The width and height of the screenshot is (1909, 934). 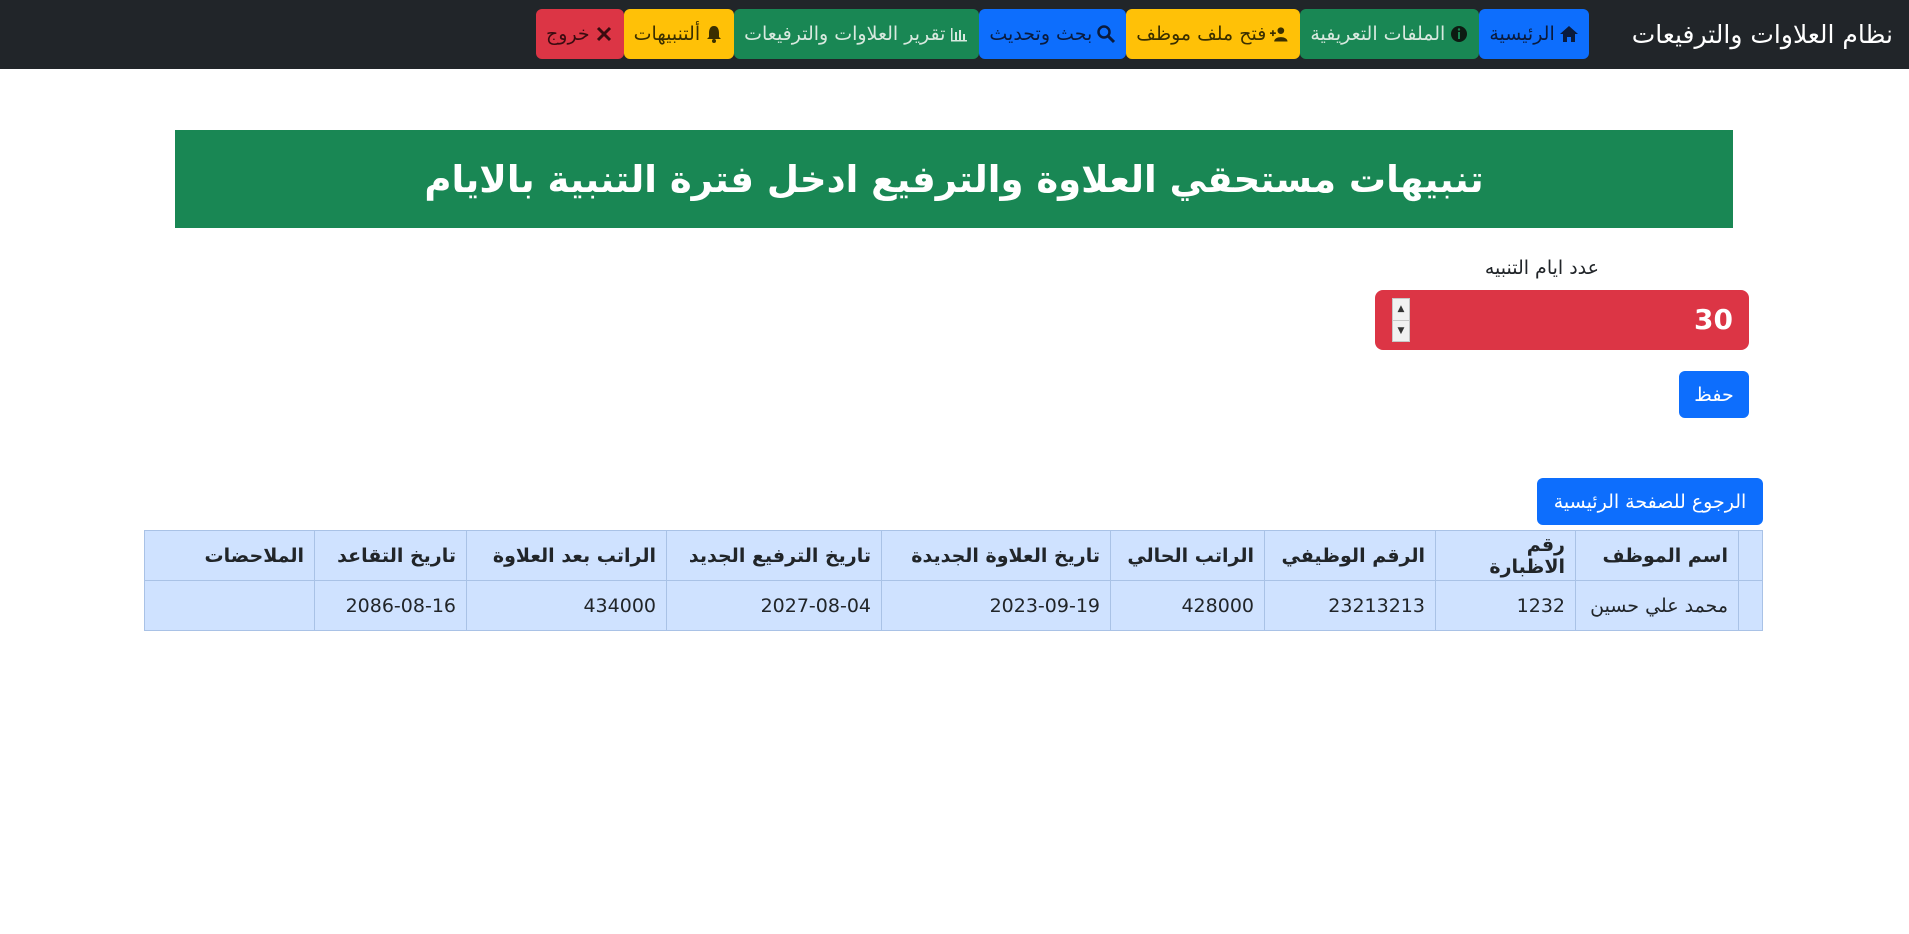 I want to click on table-cell: 2027-08-04, so click(x=774, y=605).